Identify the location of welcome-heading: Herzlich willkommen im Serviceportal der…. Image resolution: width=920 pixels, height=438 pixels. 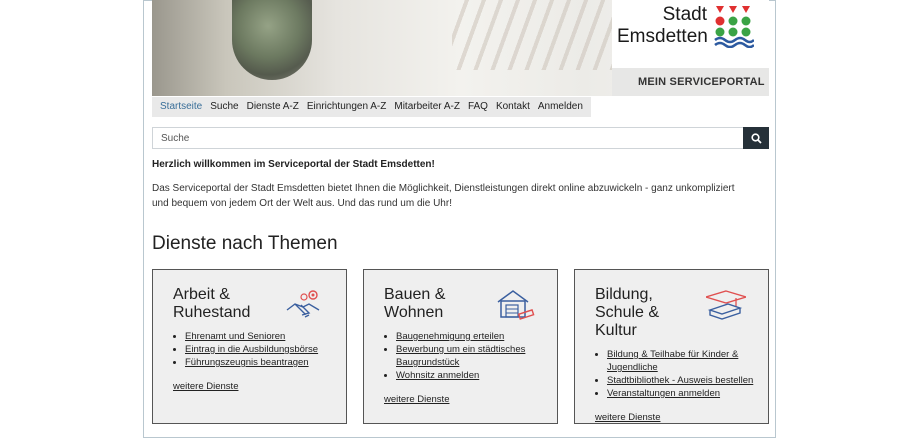
(293, 164).